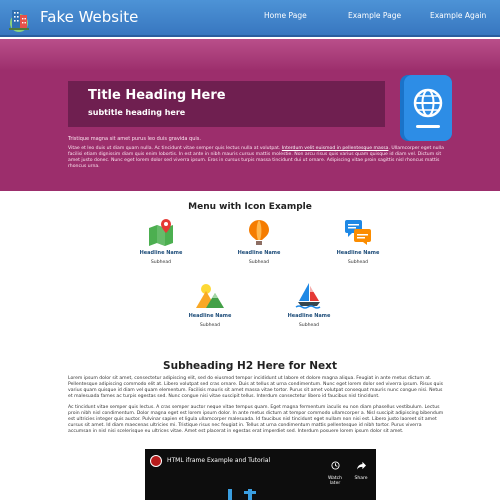 The height and width of the screenshot is (500, 500). What do you see at coordinates (157, 95) in the screenshot?
I see `hero-title: Title Heading Here` at bounding box center [157, 95].